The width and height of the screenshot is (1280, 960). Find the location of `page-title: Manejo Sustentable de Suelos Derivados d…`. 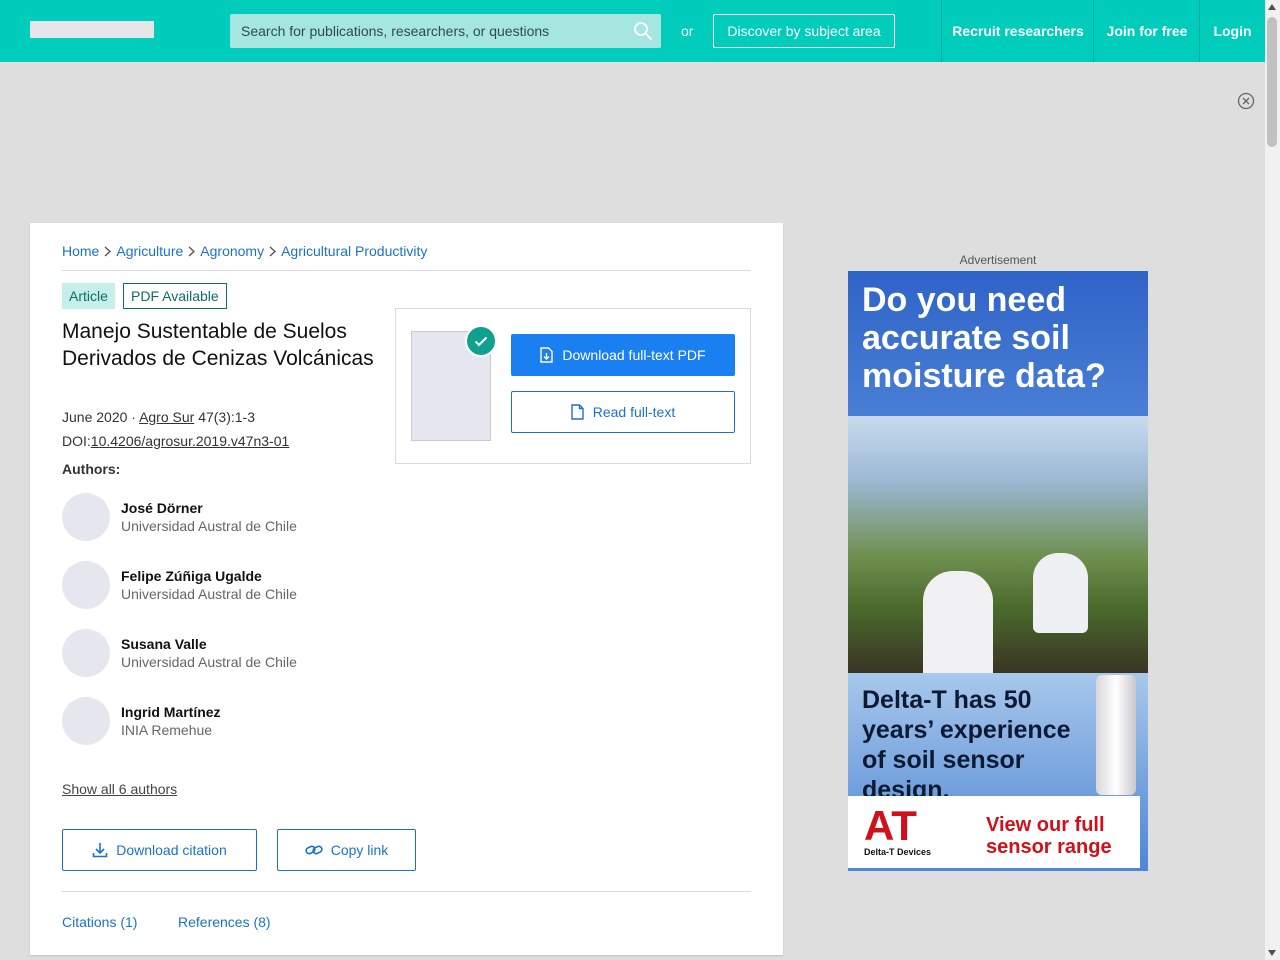

page-title: Manejo Sustentable de Suelos Derivados d… is located at coordinates (218, 345).